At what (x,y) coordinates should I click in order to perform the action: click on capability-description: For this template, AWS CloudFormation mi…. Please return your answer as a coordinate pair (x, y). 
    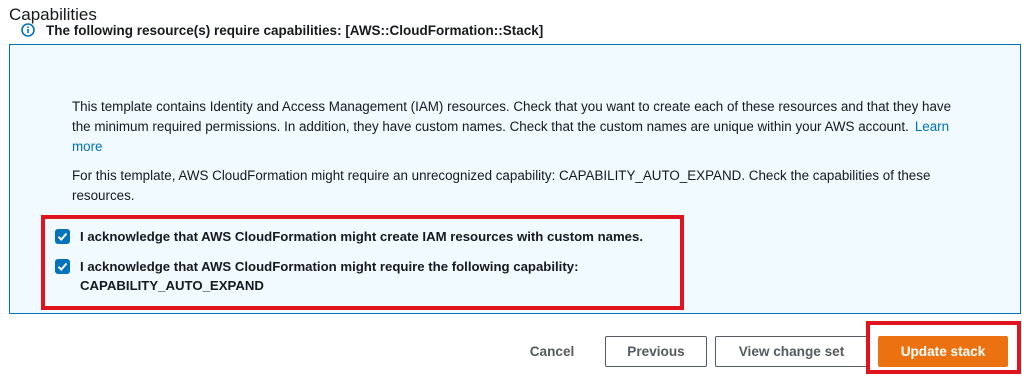
    Looking at the image, I should click on (501, 185).